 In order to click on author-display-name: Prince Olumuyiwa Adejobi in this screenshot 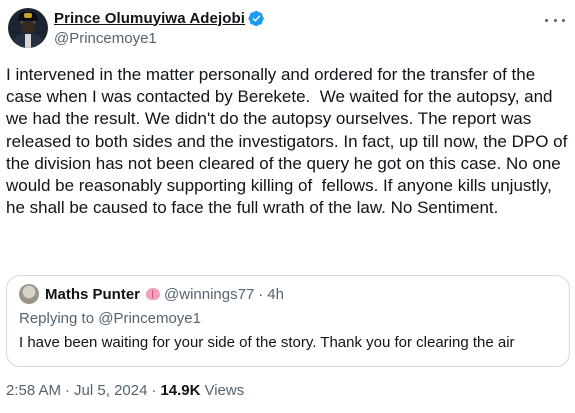, I will do `click(149, 18)`.